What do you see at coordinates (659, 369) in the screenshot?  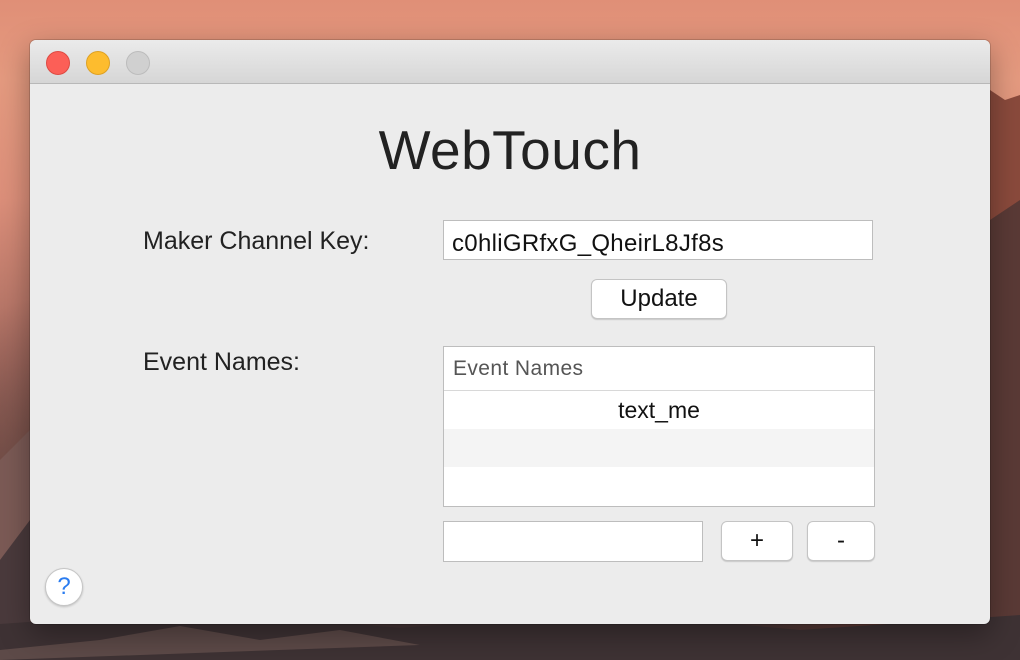 I see `table-header: Event Names` at bounding box center [659, 369].